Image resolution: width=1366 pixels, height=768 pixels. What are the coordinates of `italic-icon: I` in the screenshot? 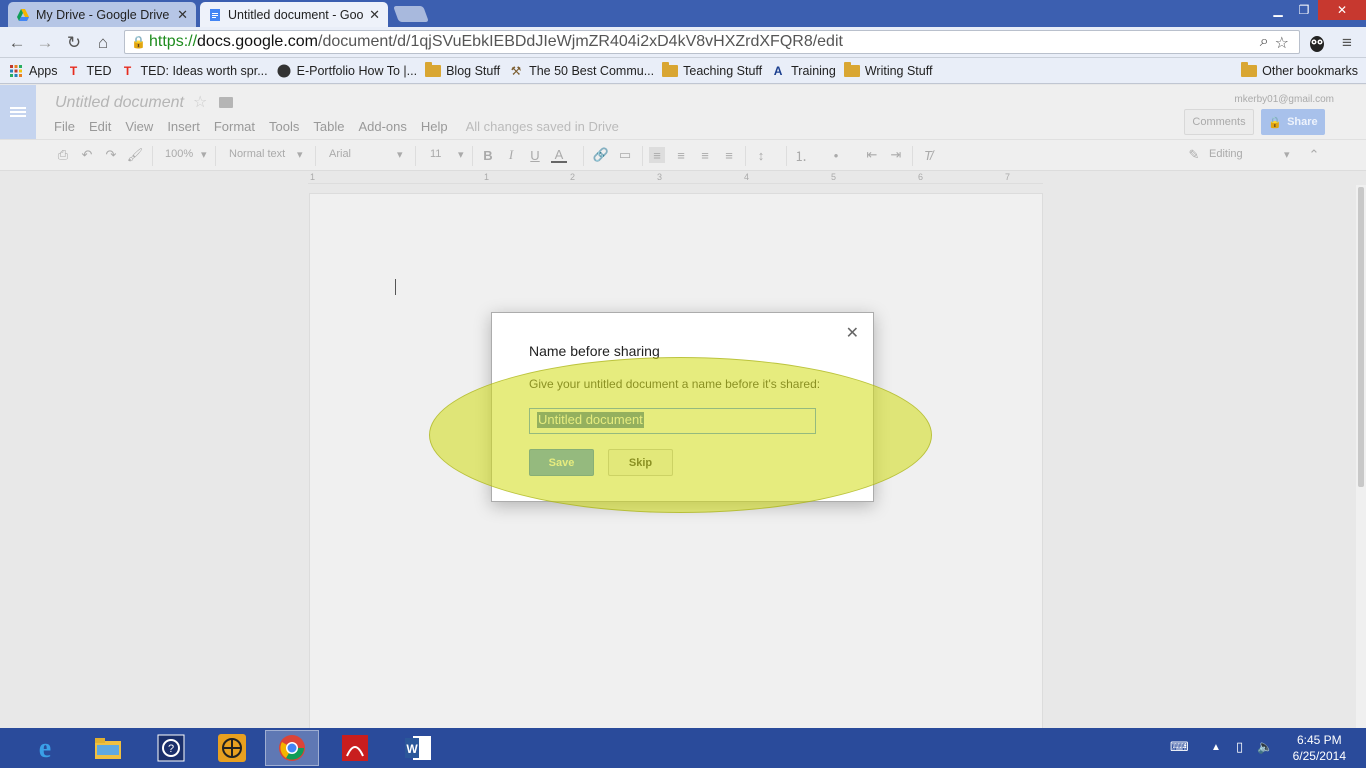 It's located at (511, 155).